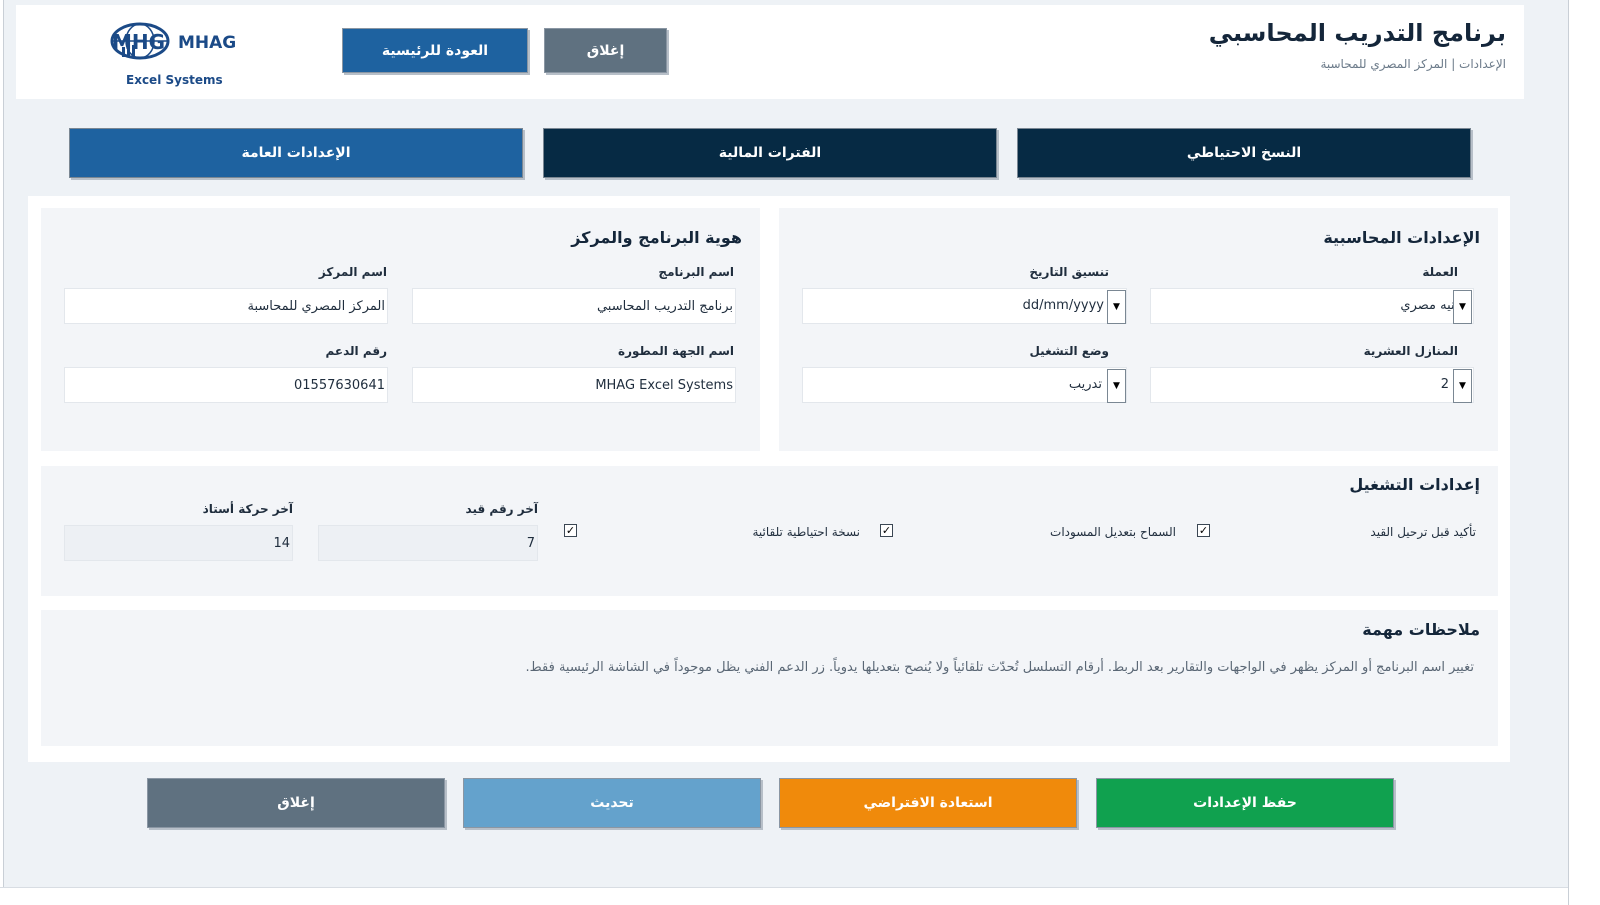 The image size is (1600, 905). I want to click on developer-input: MHAG Excel Systems, so click(574, 385).